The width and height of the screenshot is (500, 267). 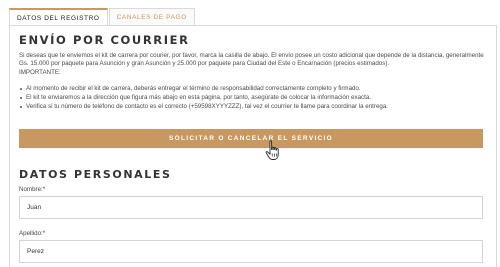 What do you see at coordinates (58, 17) in the screenshot?
I see `tab-datos-del-registro: DATOS DEL REGISTRO` at bounding box center [58, 17].